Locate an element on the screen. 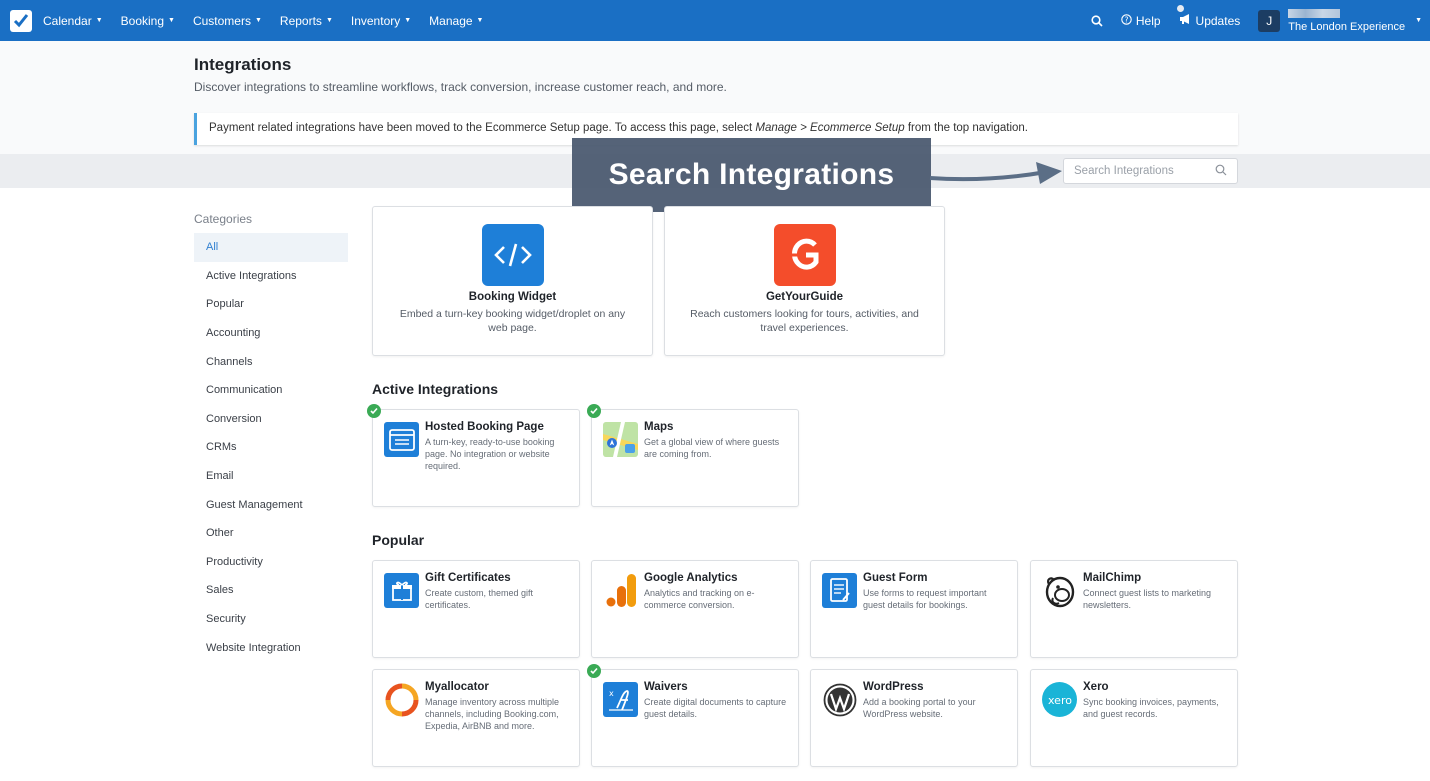 The width and height of the screenshot is (1430, 781). xero-logo-icon: xero is located at coordinates (1059, 699).